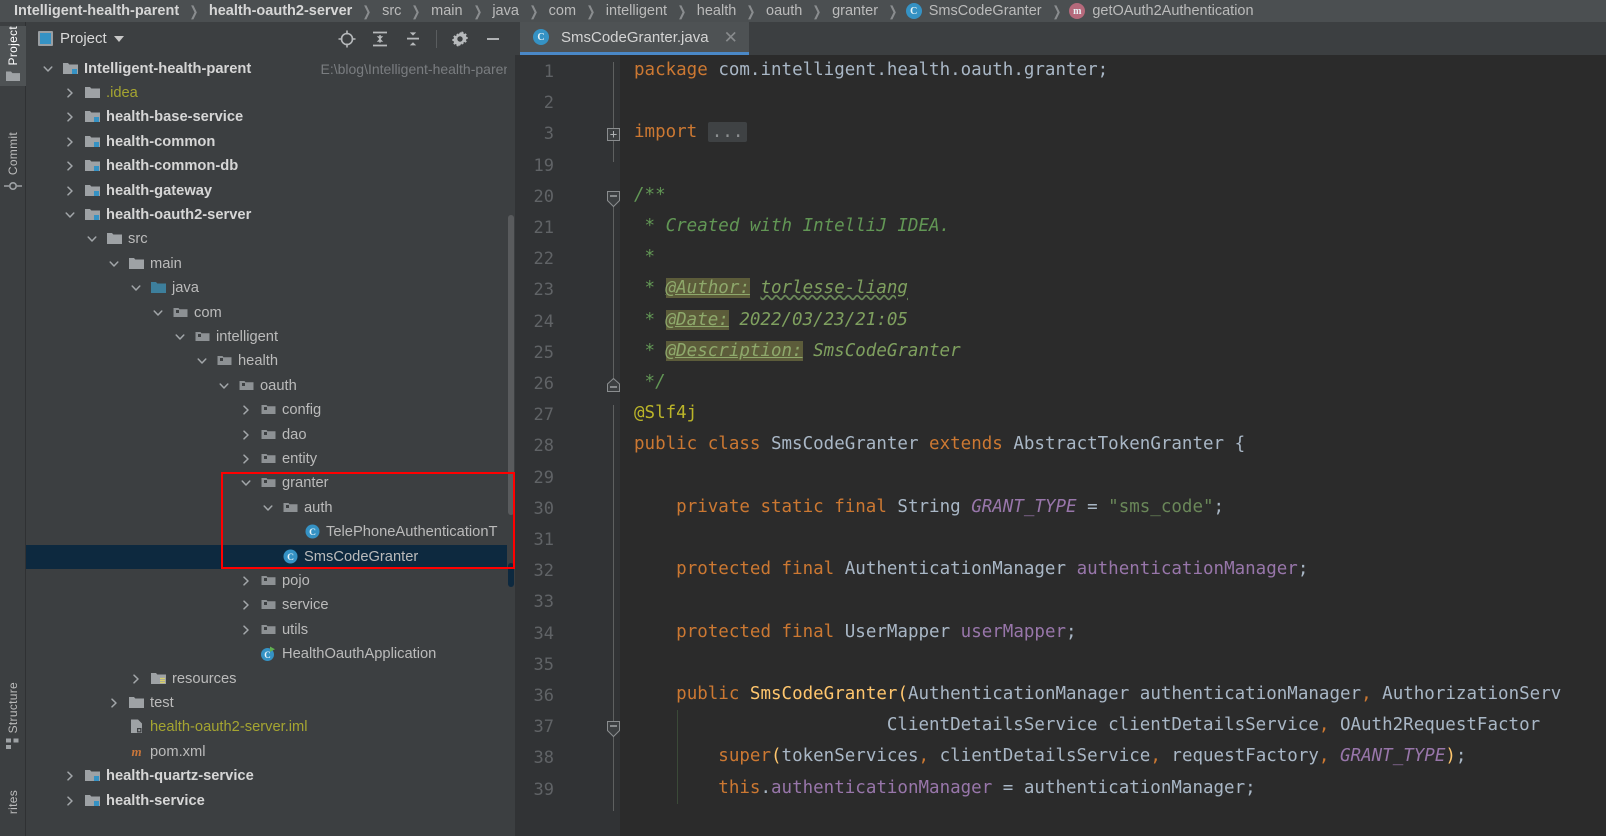 The image size is (1606, 836). What do you see at coordinates (266, 264) in the screenshot?
I see `tree-row: main` at bounding box center [266, 264].